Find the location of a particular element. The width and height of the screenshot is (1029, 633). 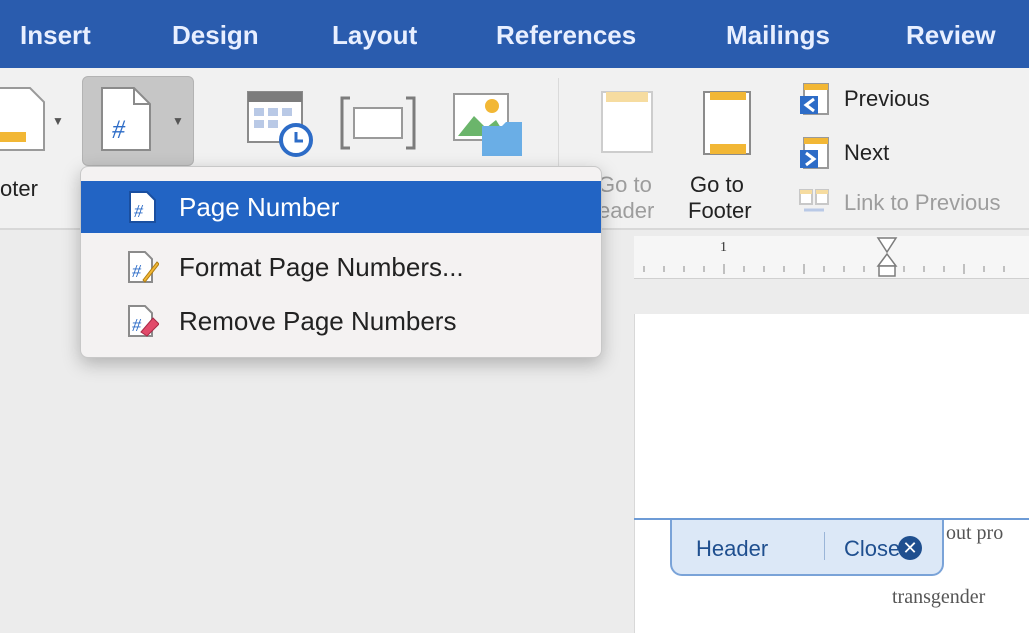

footer-label: oter is located at coordinates (19, 188).